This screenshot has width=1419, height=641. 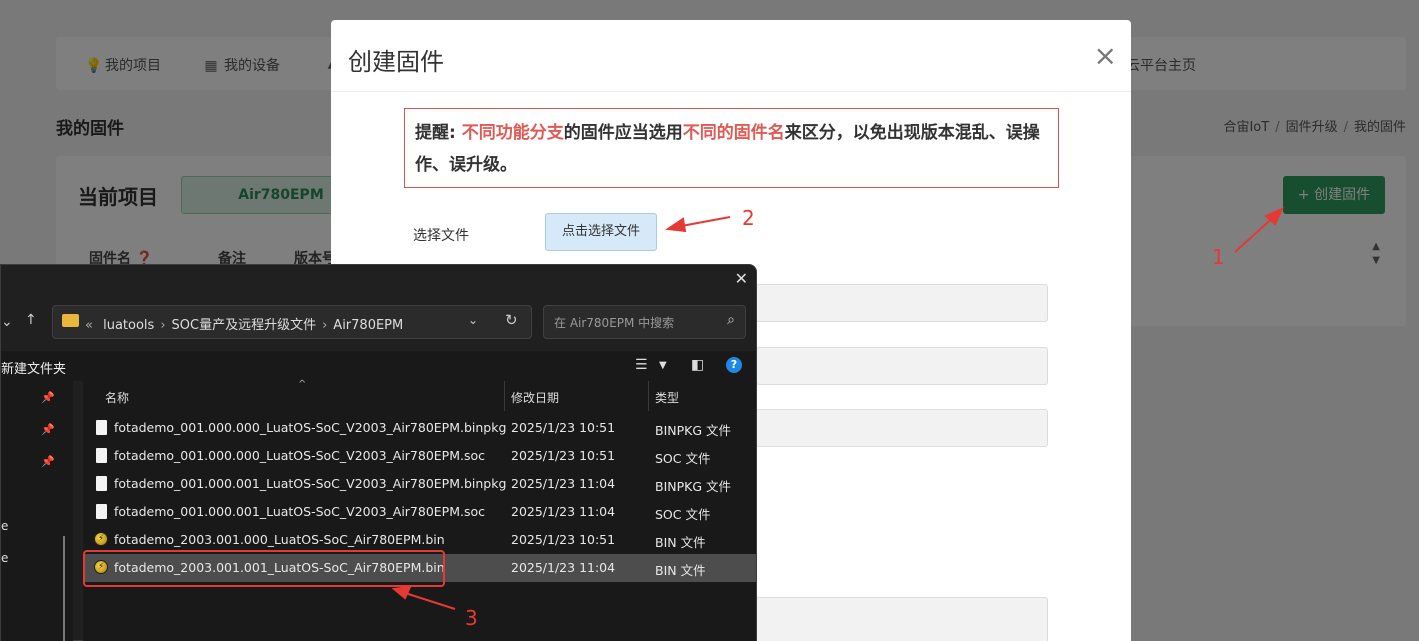 What do you see at coordinates (731, 91) in the screenshot?
I see `modal-divider` at bounding box center [731, 91].